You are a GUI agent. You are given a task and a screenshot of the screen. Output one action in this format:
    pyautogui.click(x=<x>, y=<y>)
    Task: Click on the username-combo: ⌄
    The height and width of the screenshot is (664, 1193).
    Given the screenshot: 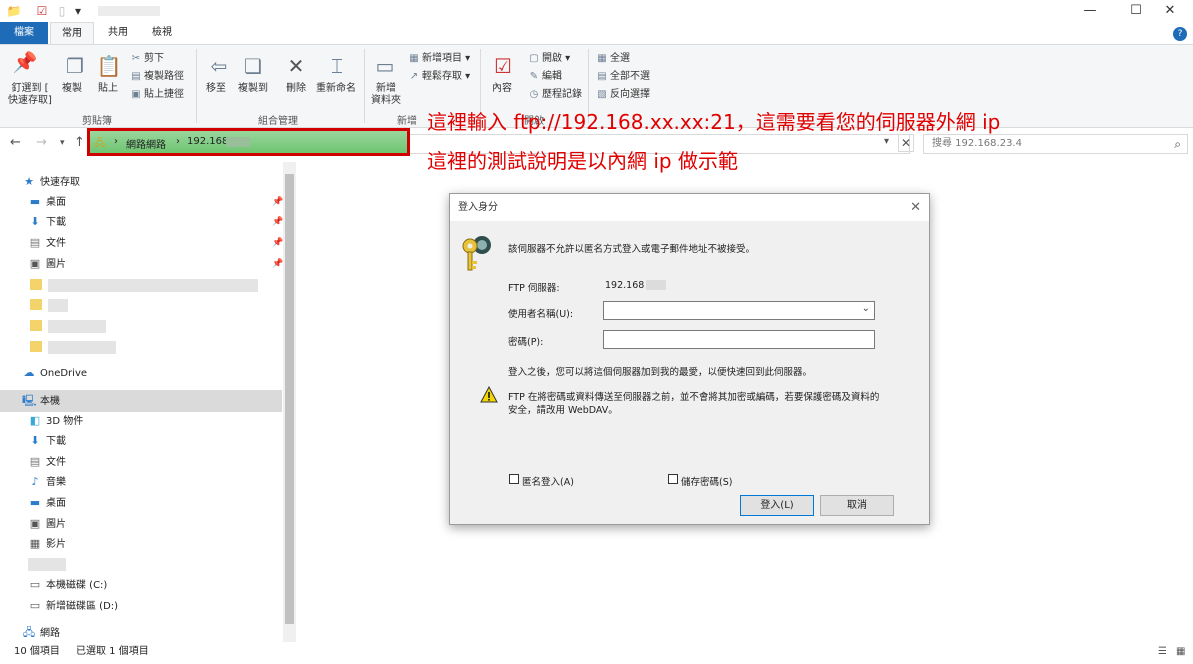 What is the action you would take?
    pyautogui.click(x=739, y=310)
    